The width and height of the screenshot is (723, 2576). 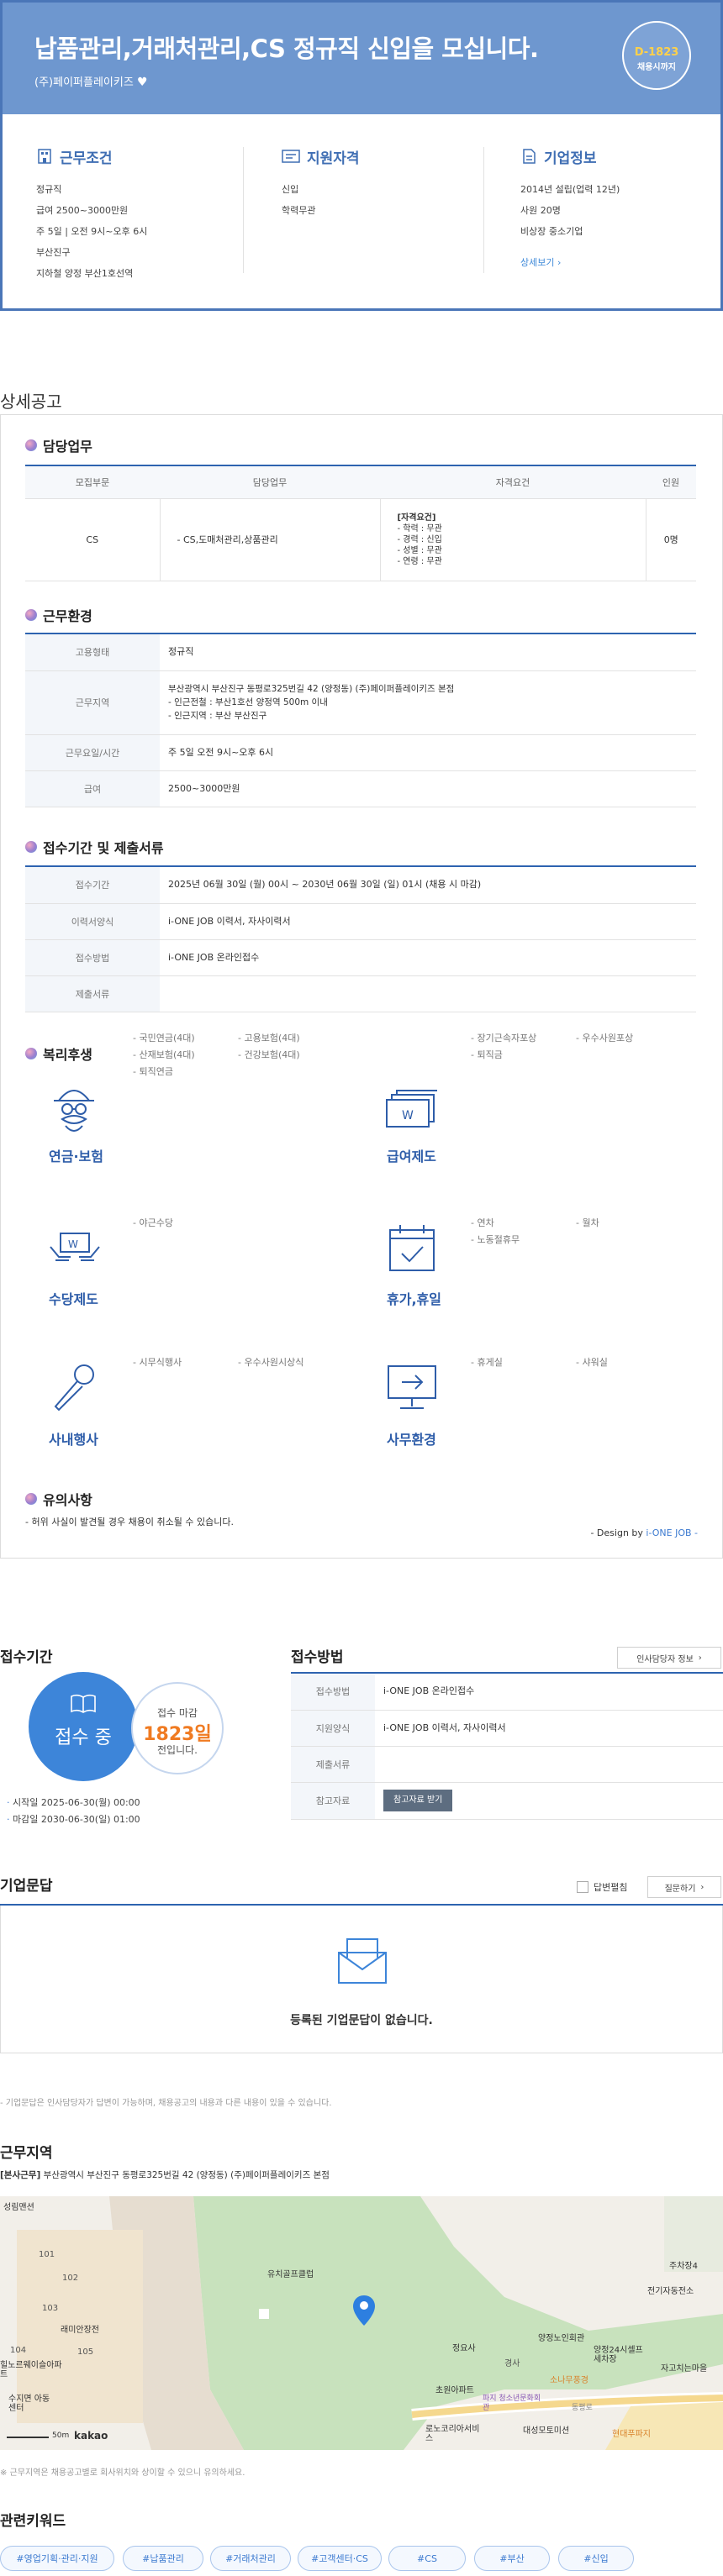 I want to click on location-title: 근무지역, so click(x=26, y=2153).